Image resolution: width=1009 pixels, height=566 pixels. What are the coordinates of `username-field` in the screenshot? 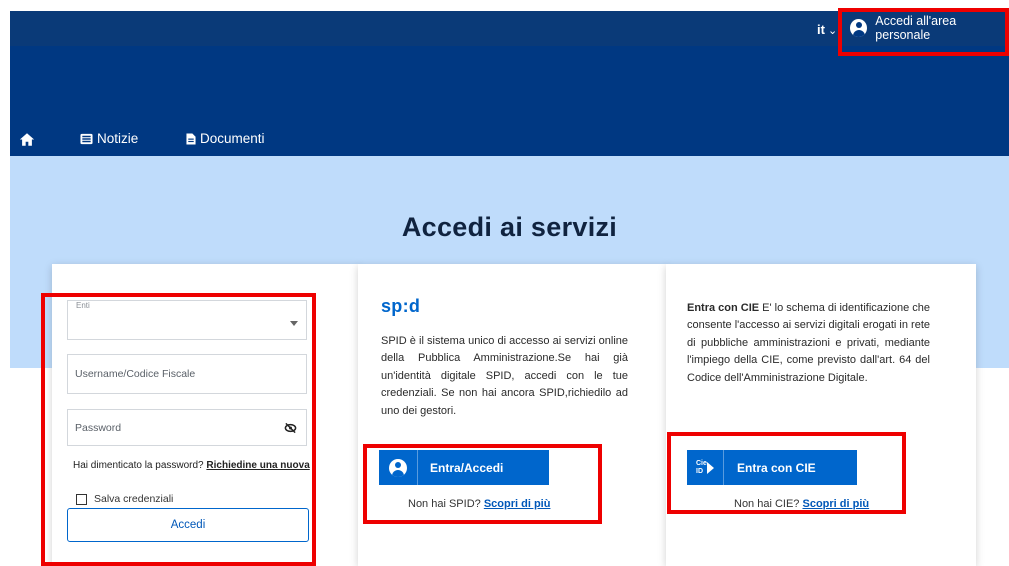 It's located at (187, 374).